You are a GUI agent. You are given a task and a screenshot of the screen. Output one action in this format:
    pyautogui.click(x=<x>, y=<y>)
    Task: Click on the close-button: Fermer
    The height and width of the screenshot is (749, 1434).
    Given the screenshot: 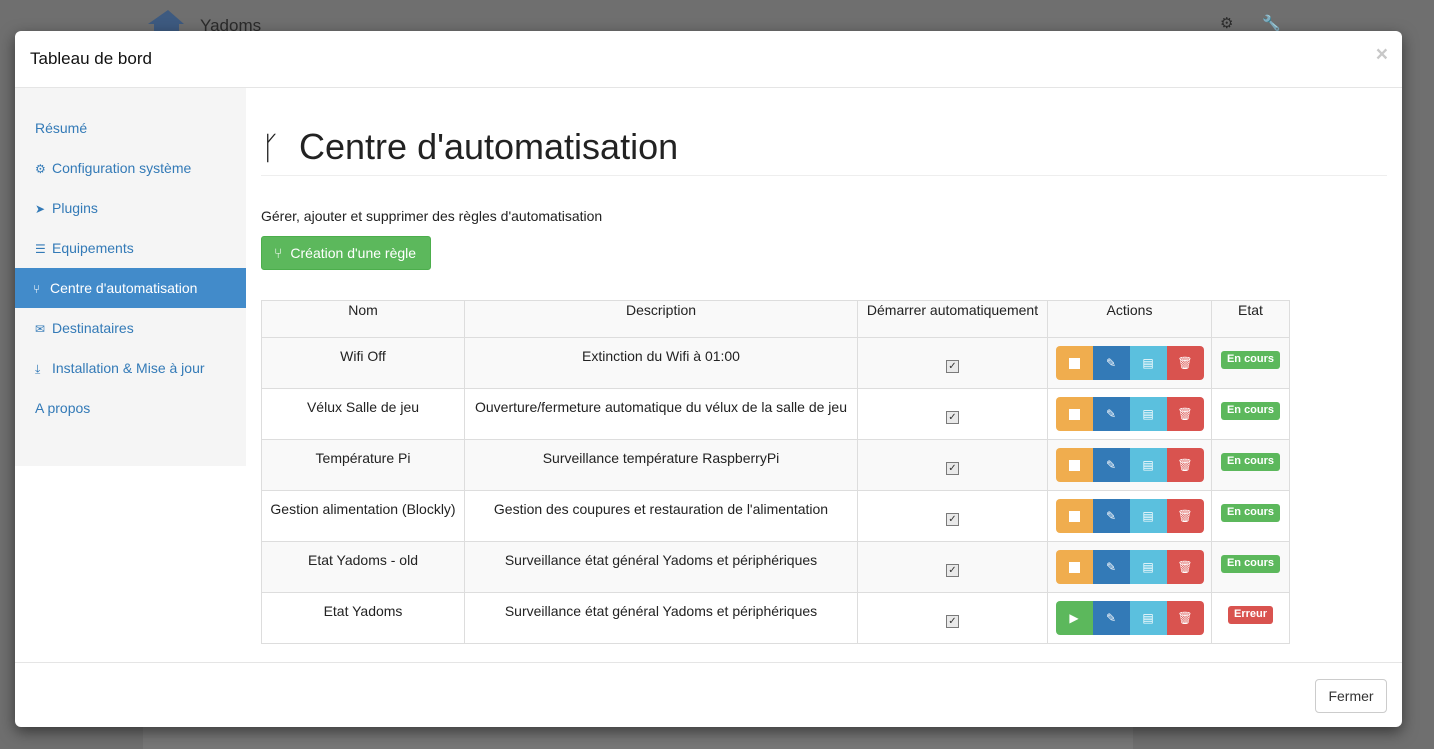 What is the action you would take?
    pyautogui.click(x=1351, y=696)
    